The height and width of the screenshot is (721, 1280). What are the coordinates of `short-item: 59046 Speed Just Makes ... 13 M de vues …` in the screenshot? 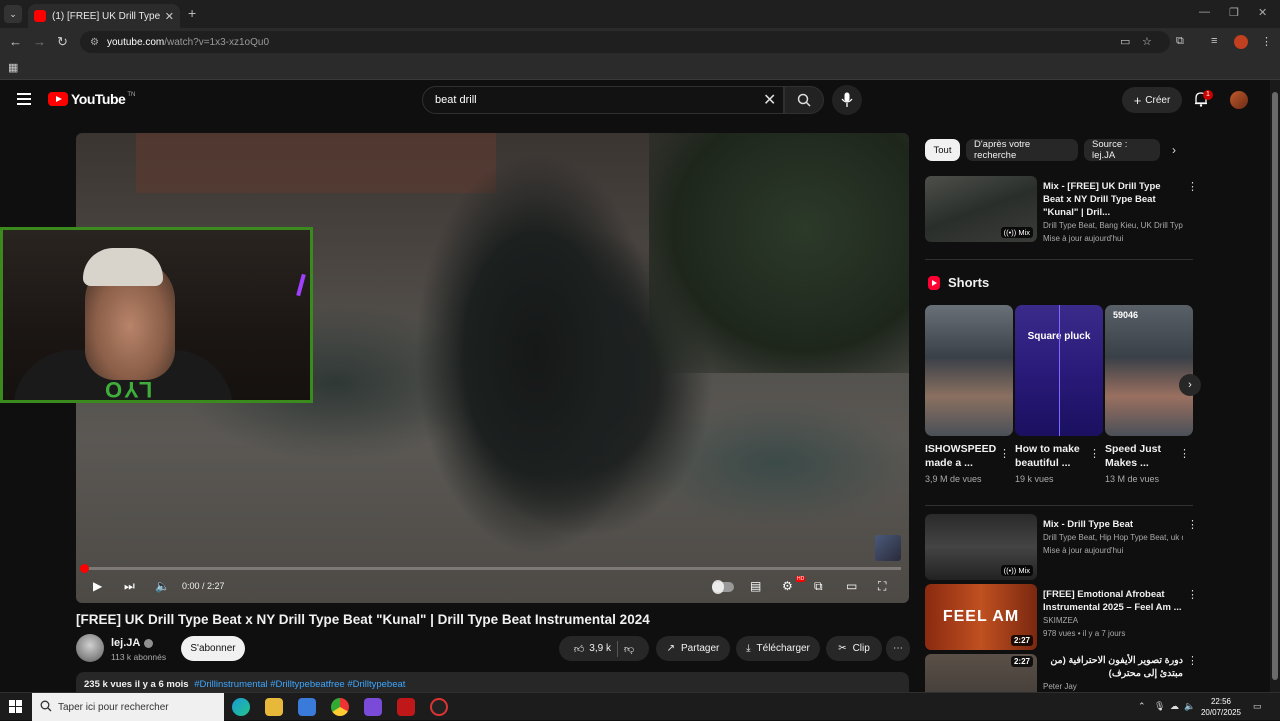 It's located at (1149, 394).